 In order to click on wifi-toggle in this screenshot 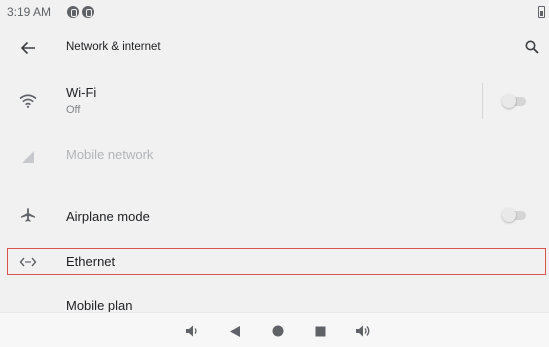, I will do `click(515, 101)`.